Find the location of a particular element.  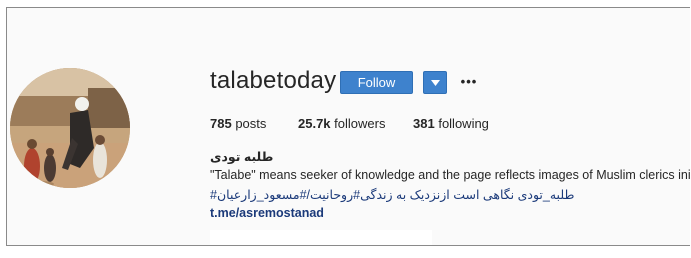

more-options-icon: ••• is located at coordinates (469, 81).